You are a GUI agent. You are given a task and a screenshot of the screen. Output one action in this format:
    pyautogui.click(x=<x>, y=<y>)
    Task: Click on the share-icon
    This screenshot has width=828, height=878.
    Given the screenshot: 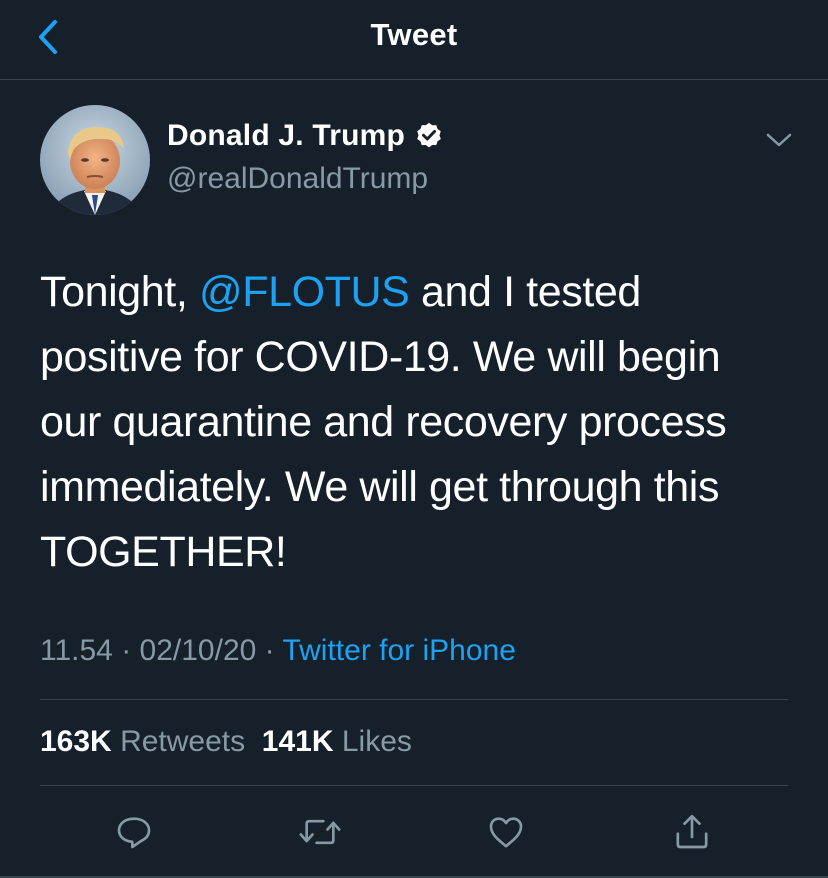 What is the action you would take?
    pyautogui.click(x=692, y=831)
    